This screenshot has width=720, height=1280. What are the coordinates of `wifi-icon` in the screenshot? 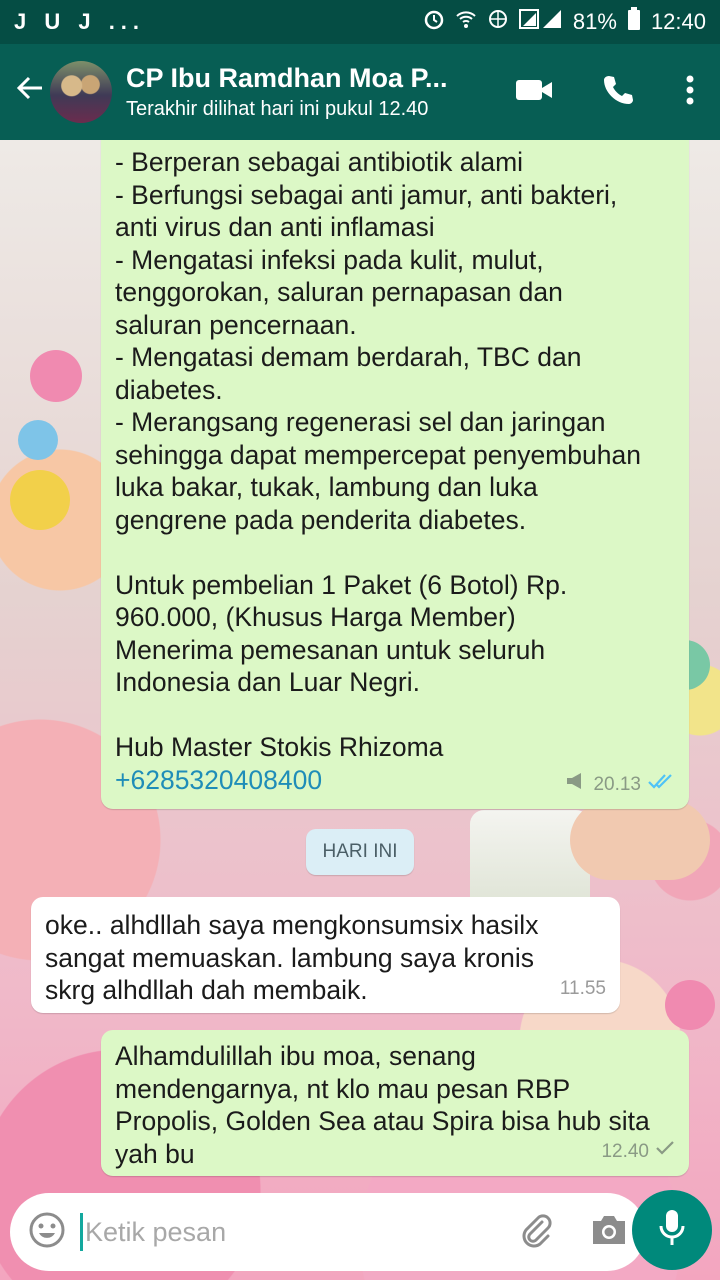 It's located at (466, 22).